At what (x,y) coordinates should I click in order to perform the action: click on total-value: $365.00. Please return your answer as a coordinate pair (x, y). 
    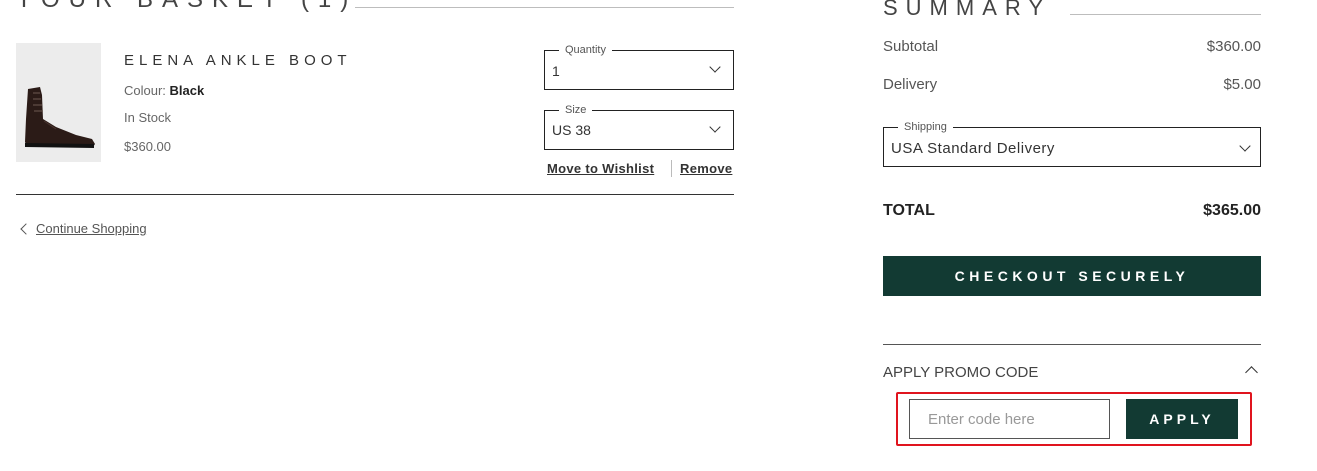
    Looking at the image, I should click on (1232, 210).